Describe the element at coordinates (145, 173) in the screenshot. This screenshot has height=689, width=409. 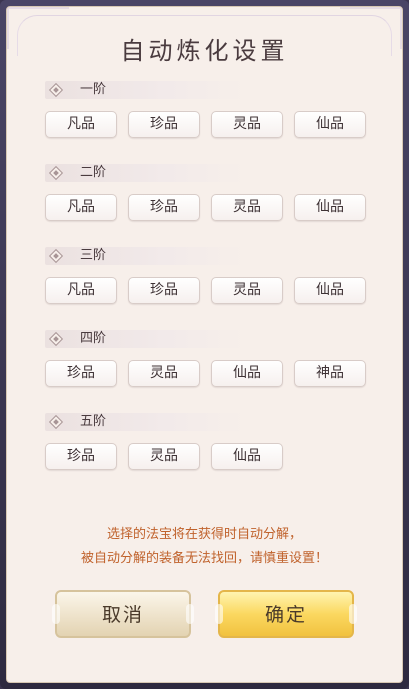
I see `tier-header: 二阶` at that location.